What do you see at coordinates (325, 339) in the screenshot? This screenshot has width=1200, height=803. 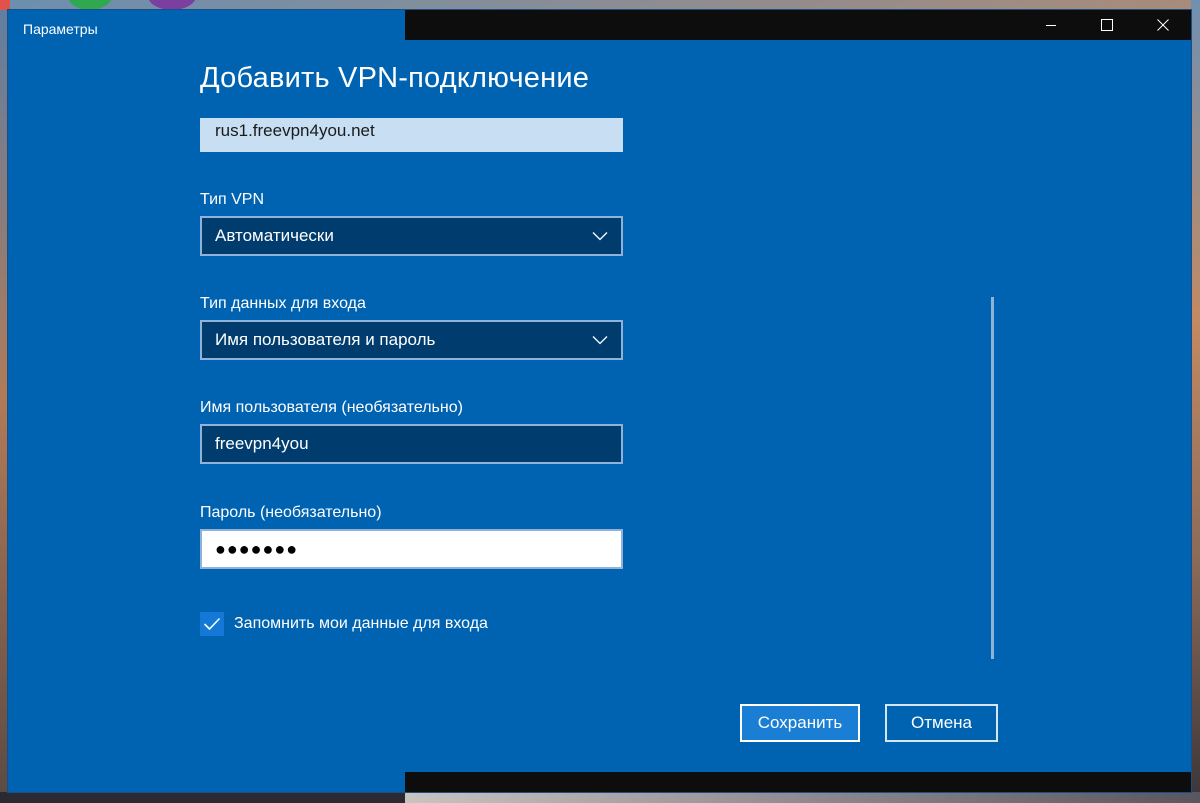 I see `signin-type-selected: Имя пользователя и пароль` at bounding box center [325, 339].